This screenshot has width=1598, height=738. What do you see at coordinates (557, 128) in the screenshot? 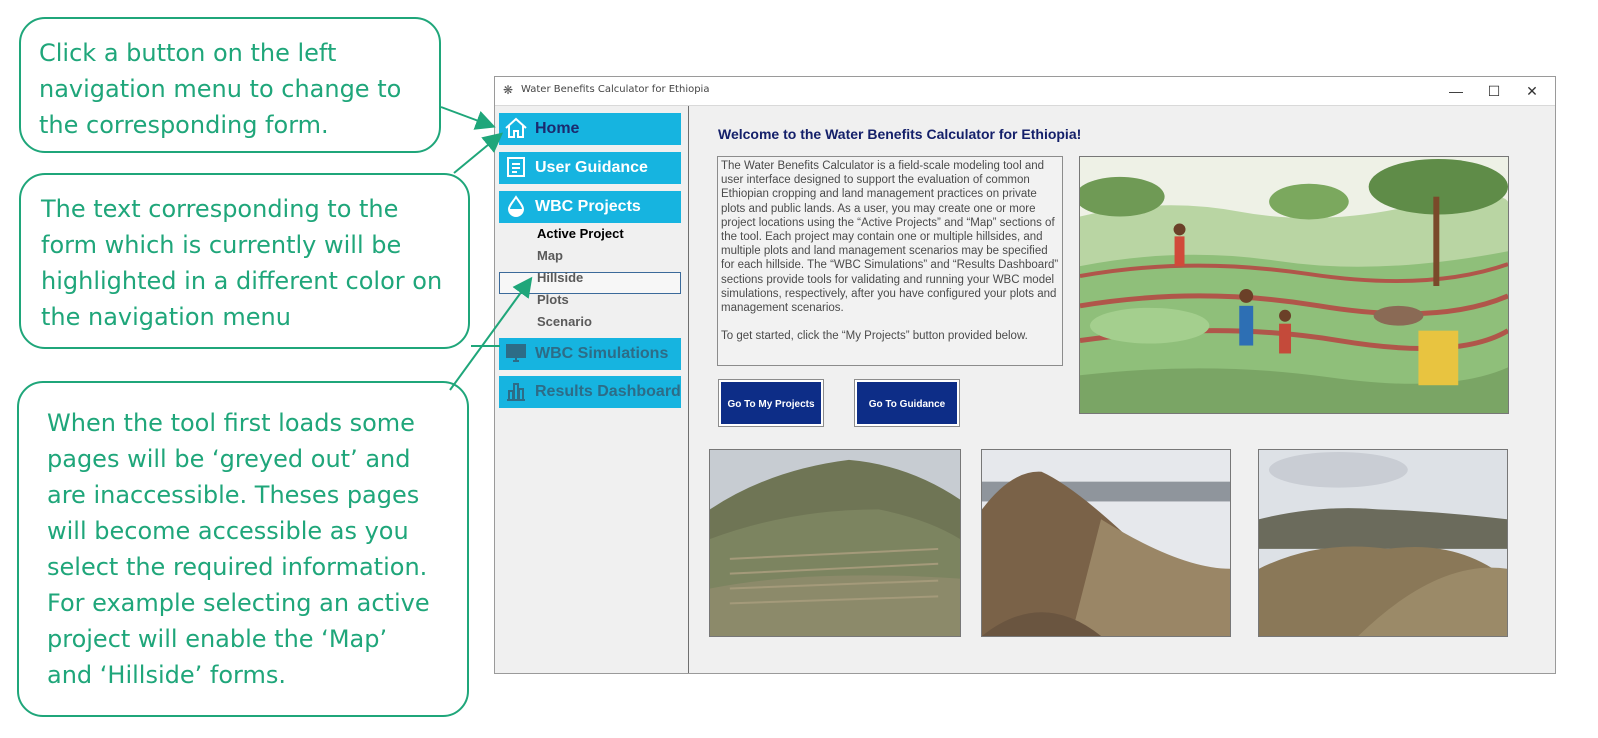
I see `nav-home-label: Home` at bounding box center [557, 128].